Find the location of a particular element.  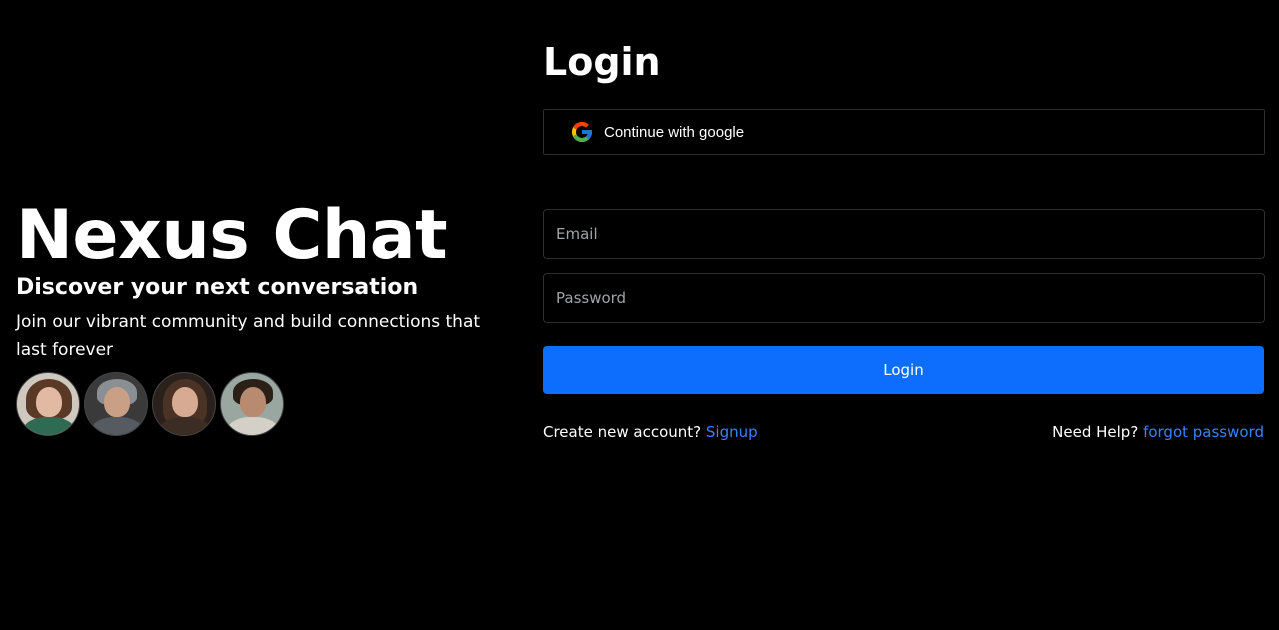

signup-link: Signup is located at coordinates (732, 432).